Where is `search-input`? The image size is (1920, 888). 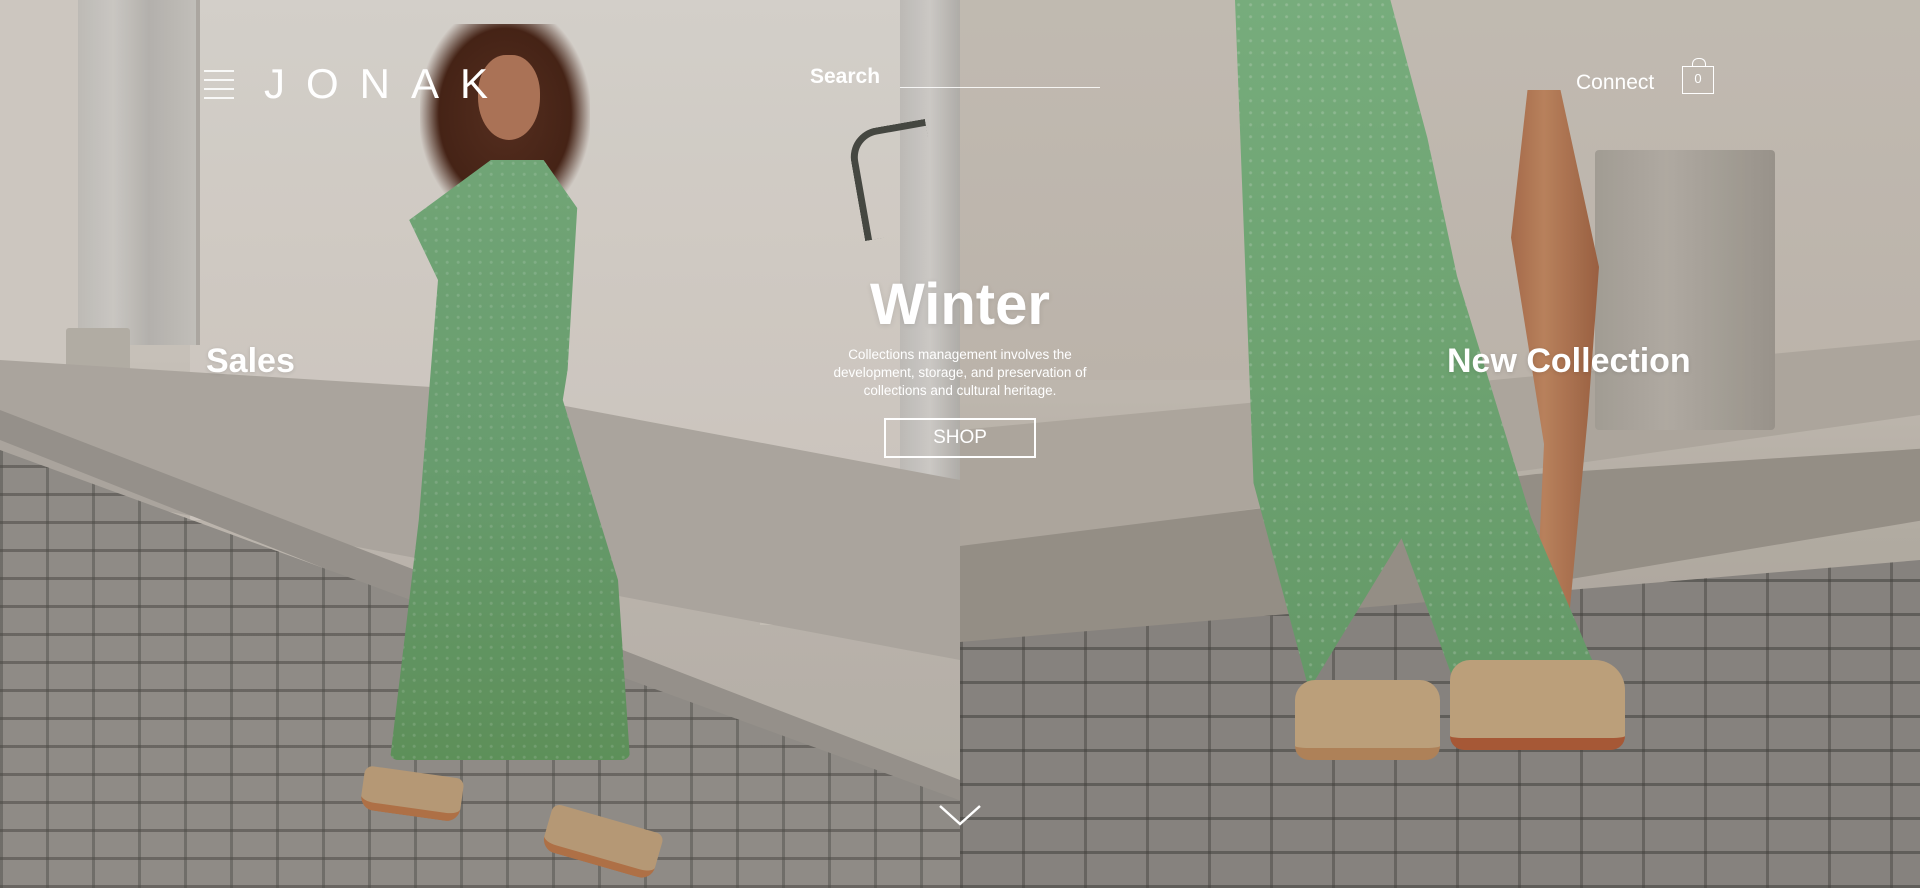 search-input is located at coordinates (1000, 76).